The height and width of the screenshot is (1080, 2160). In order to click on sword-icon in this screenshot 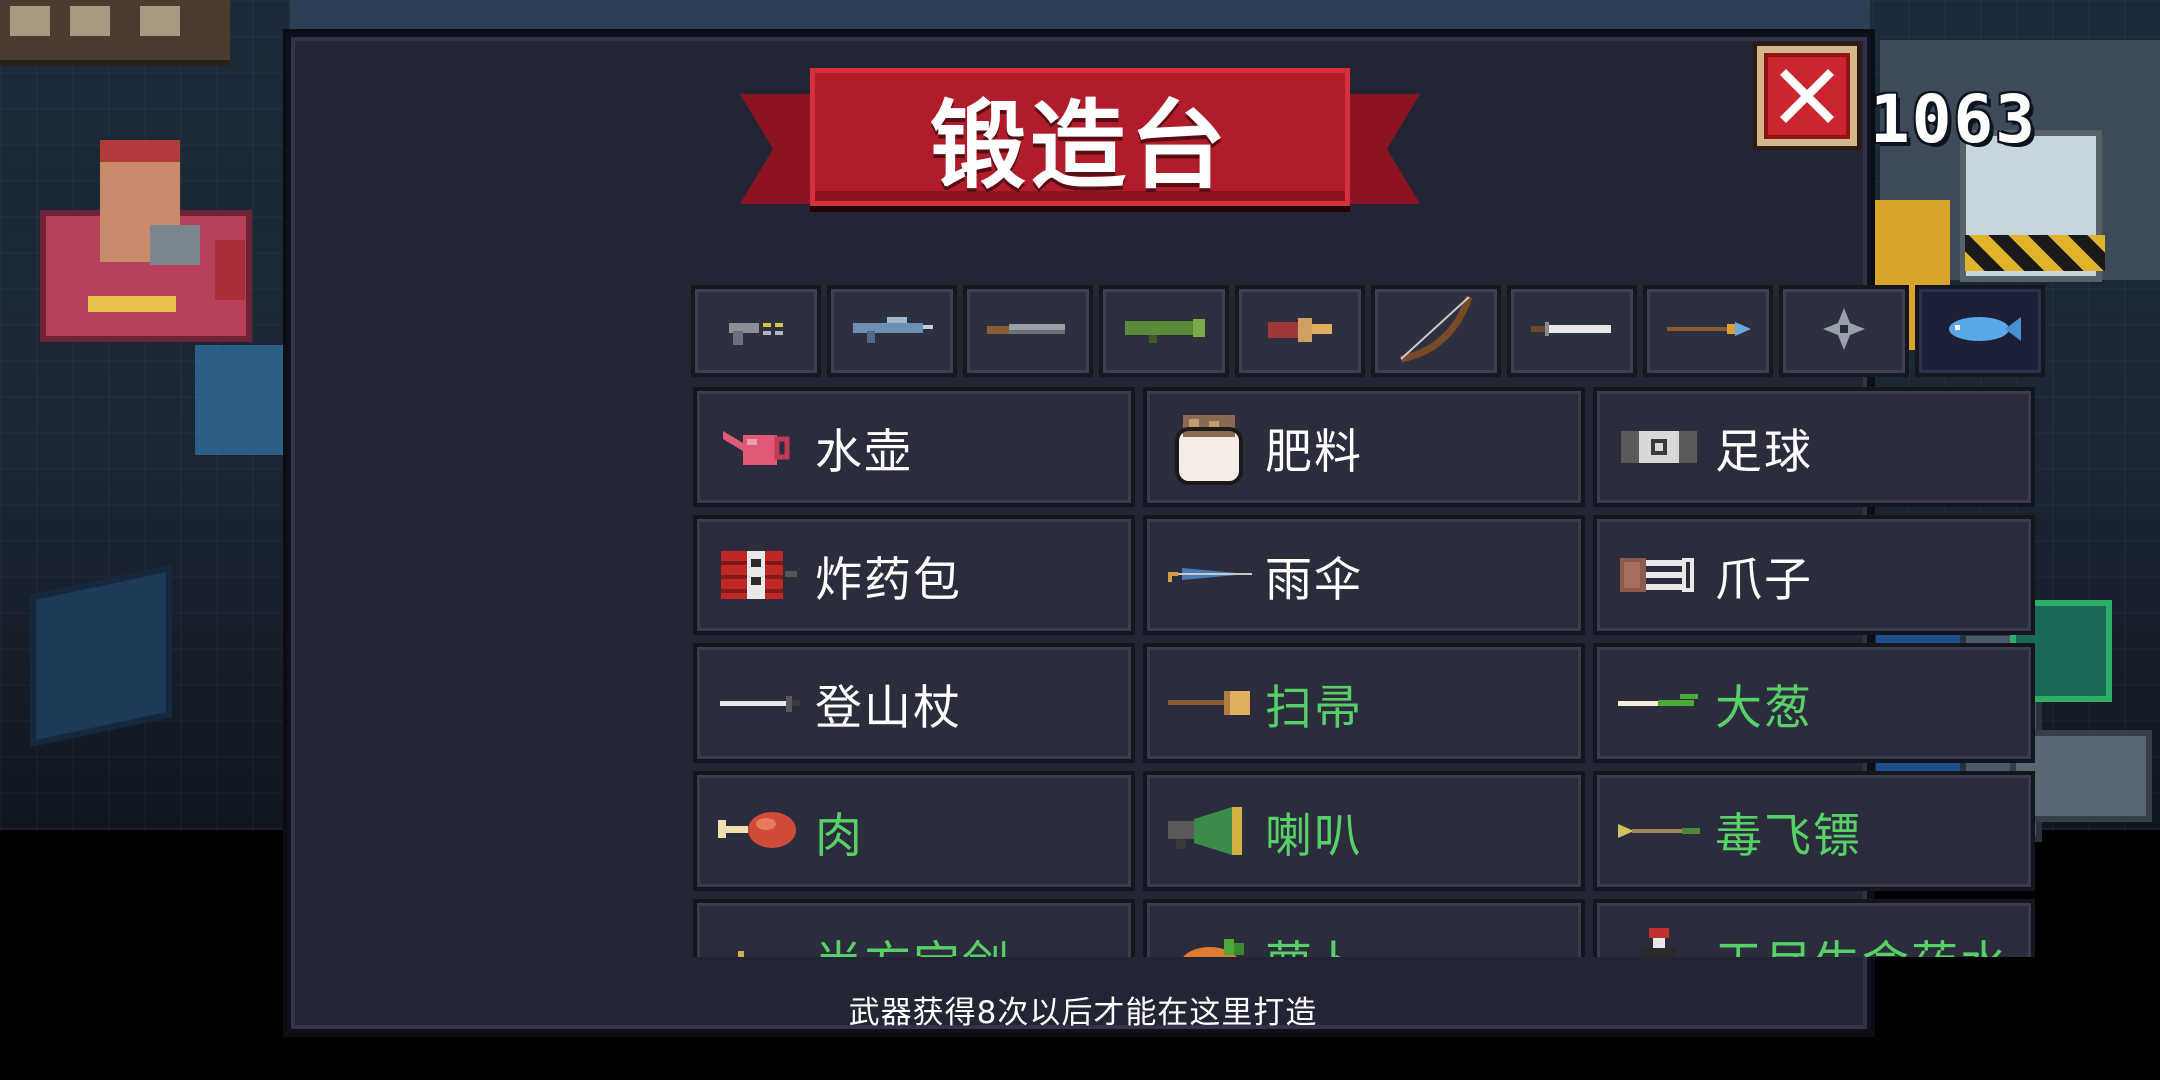, I will do `click(1572, 331)`.